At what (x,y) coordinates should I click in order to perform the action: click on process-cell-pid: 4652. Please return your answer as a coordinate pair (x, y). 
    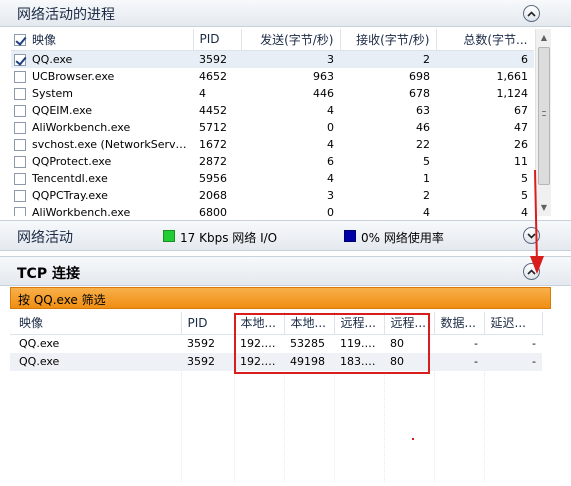
    Looking at the image, I should click on (213, 76).